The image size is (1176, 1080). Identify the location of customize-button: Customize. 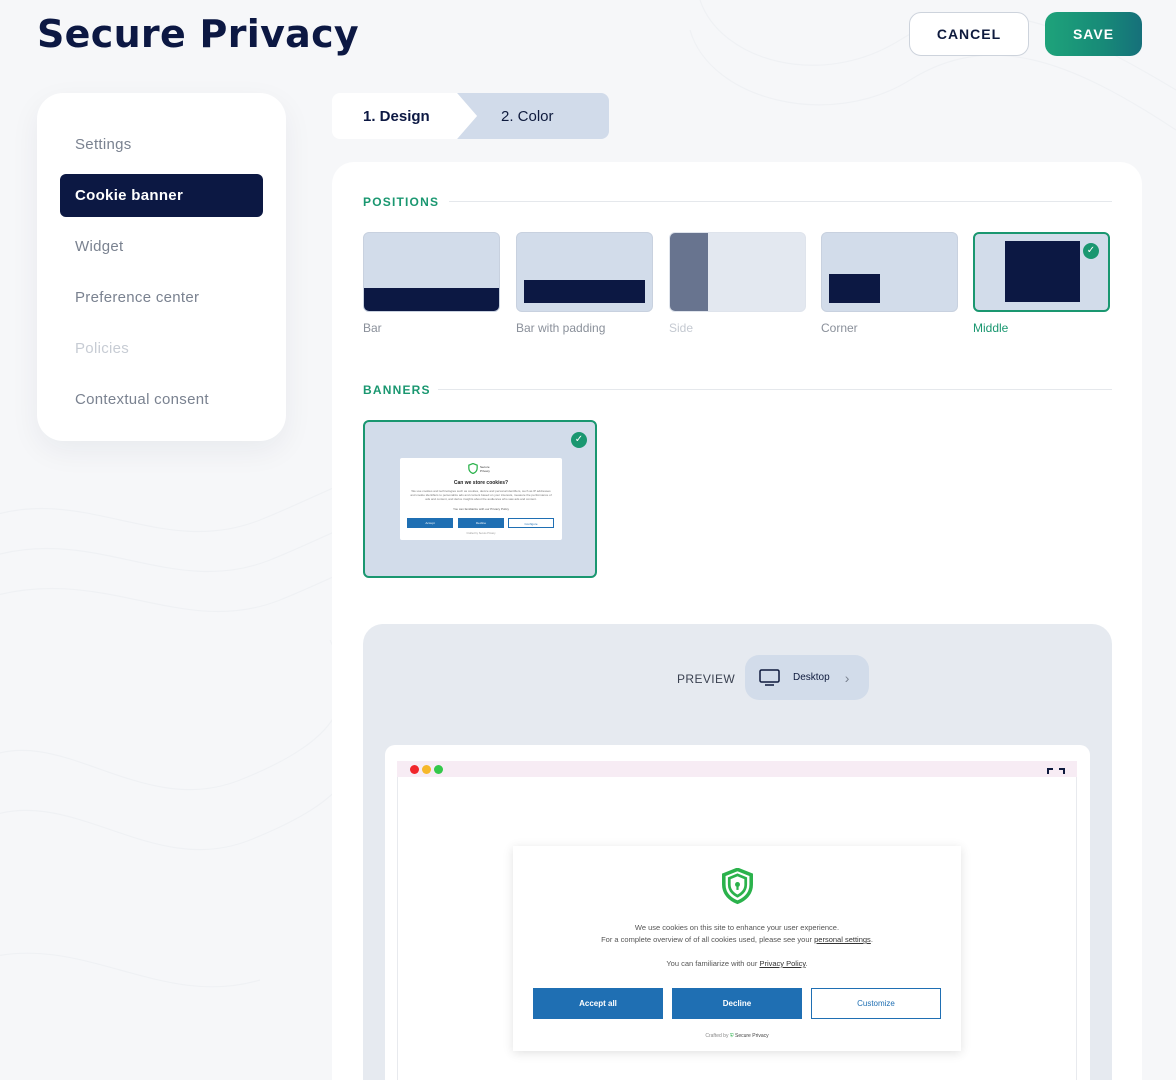
(876, 1003).